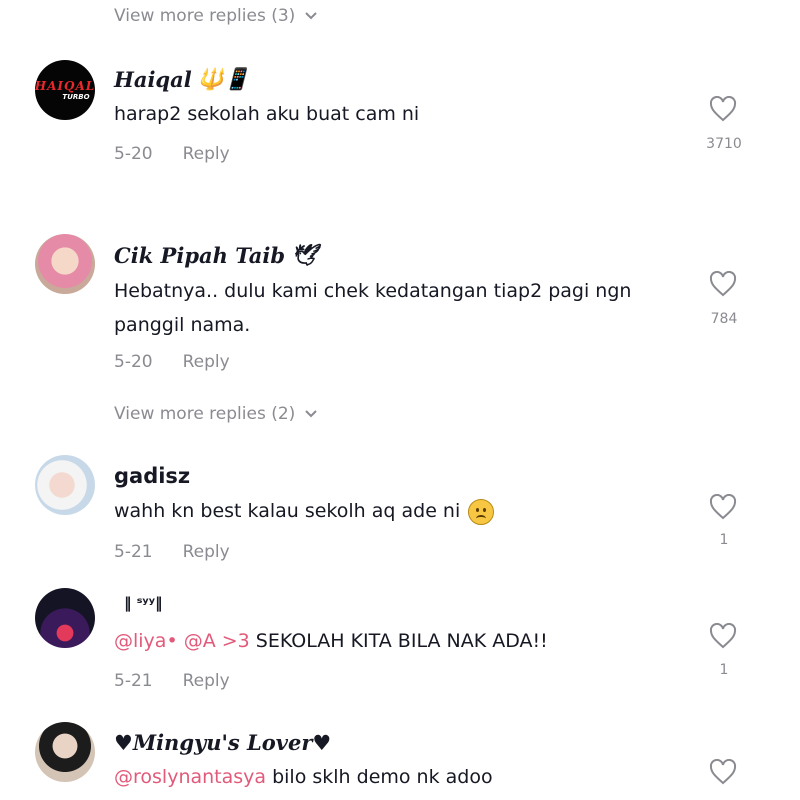 Image resolution: width=800 pixels, height=800 pixels. I want to click on comment-username: Haiqal 🔱📱, so click(182, 79).